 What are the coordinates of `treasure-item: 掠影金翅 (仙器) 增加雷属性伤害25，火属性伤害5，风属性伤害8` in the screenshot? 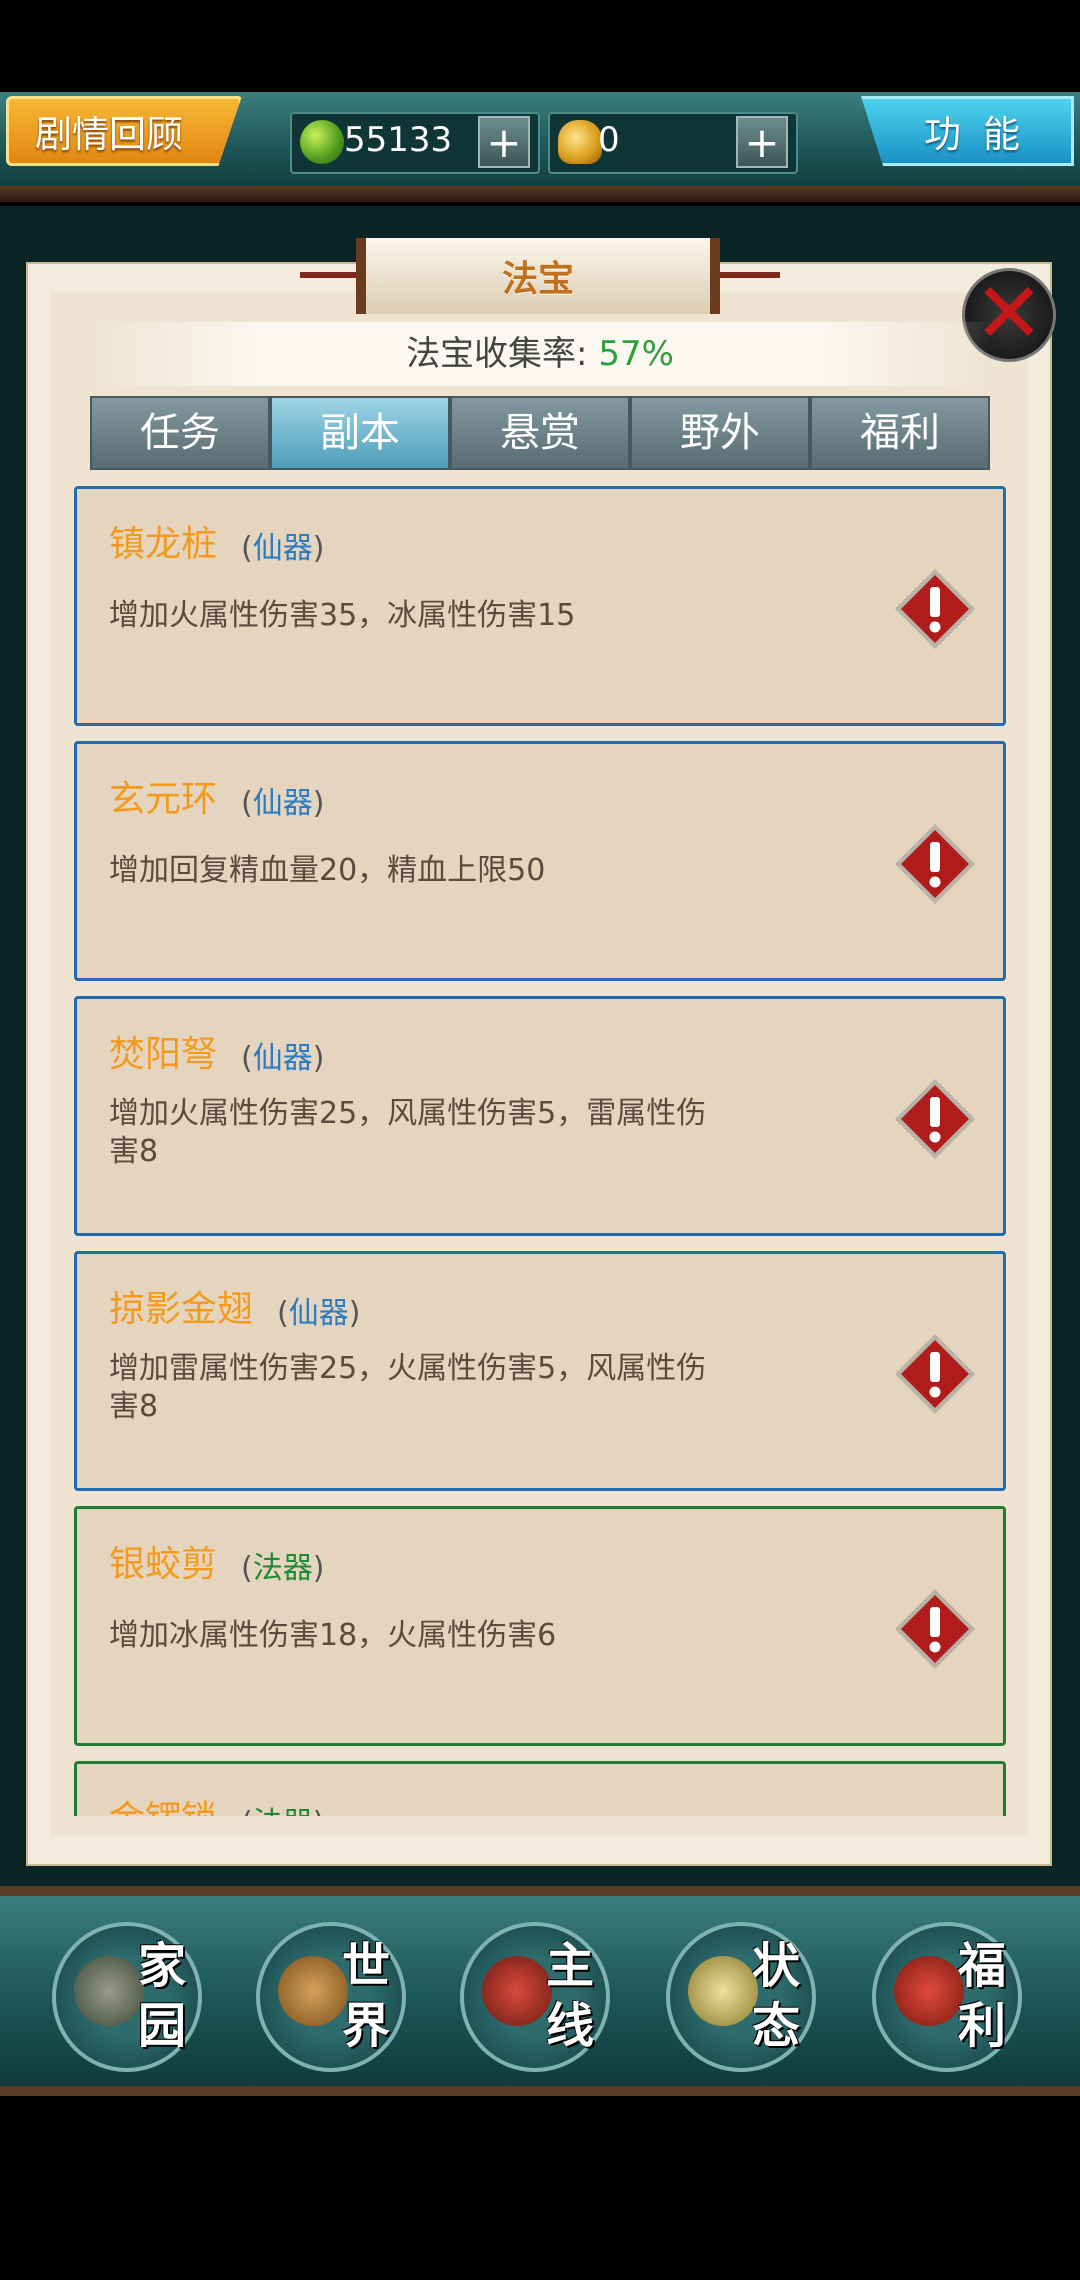 It's located at (540, 1371).